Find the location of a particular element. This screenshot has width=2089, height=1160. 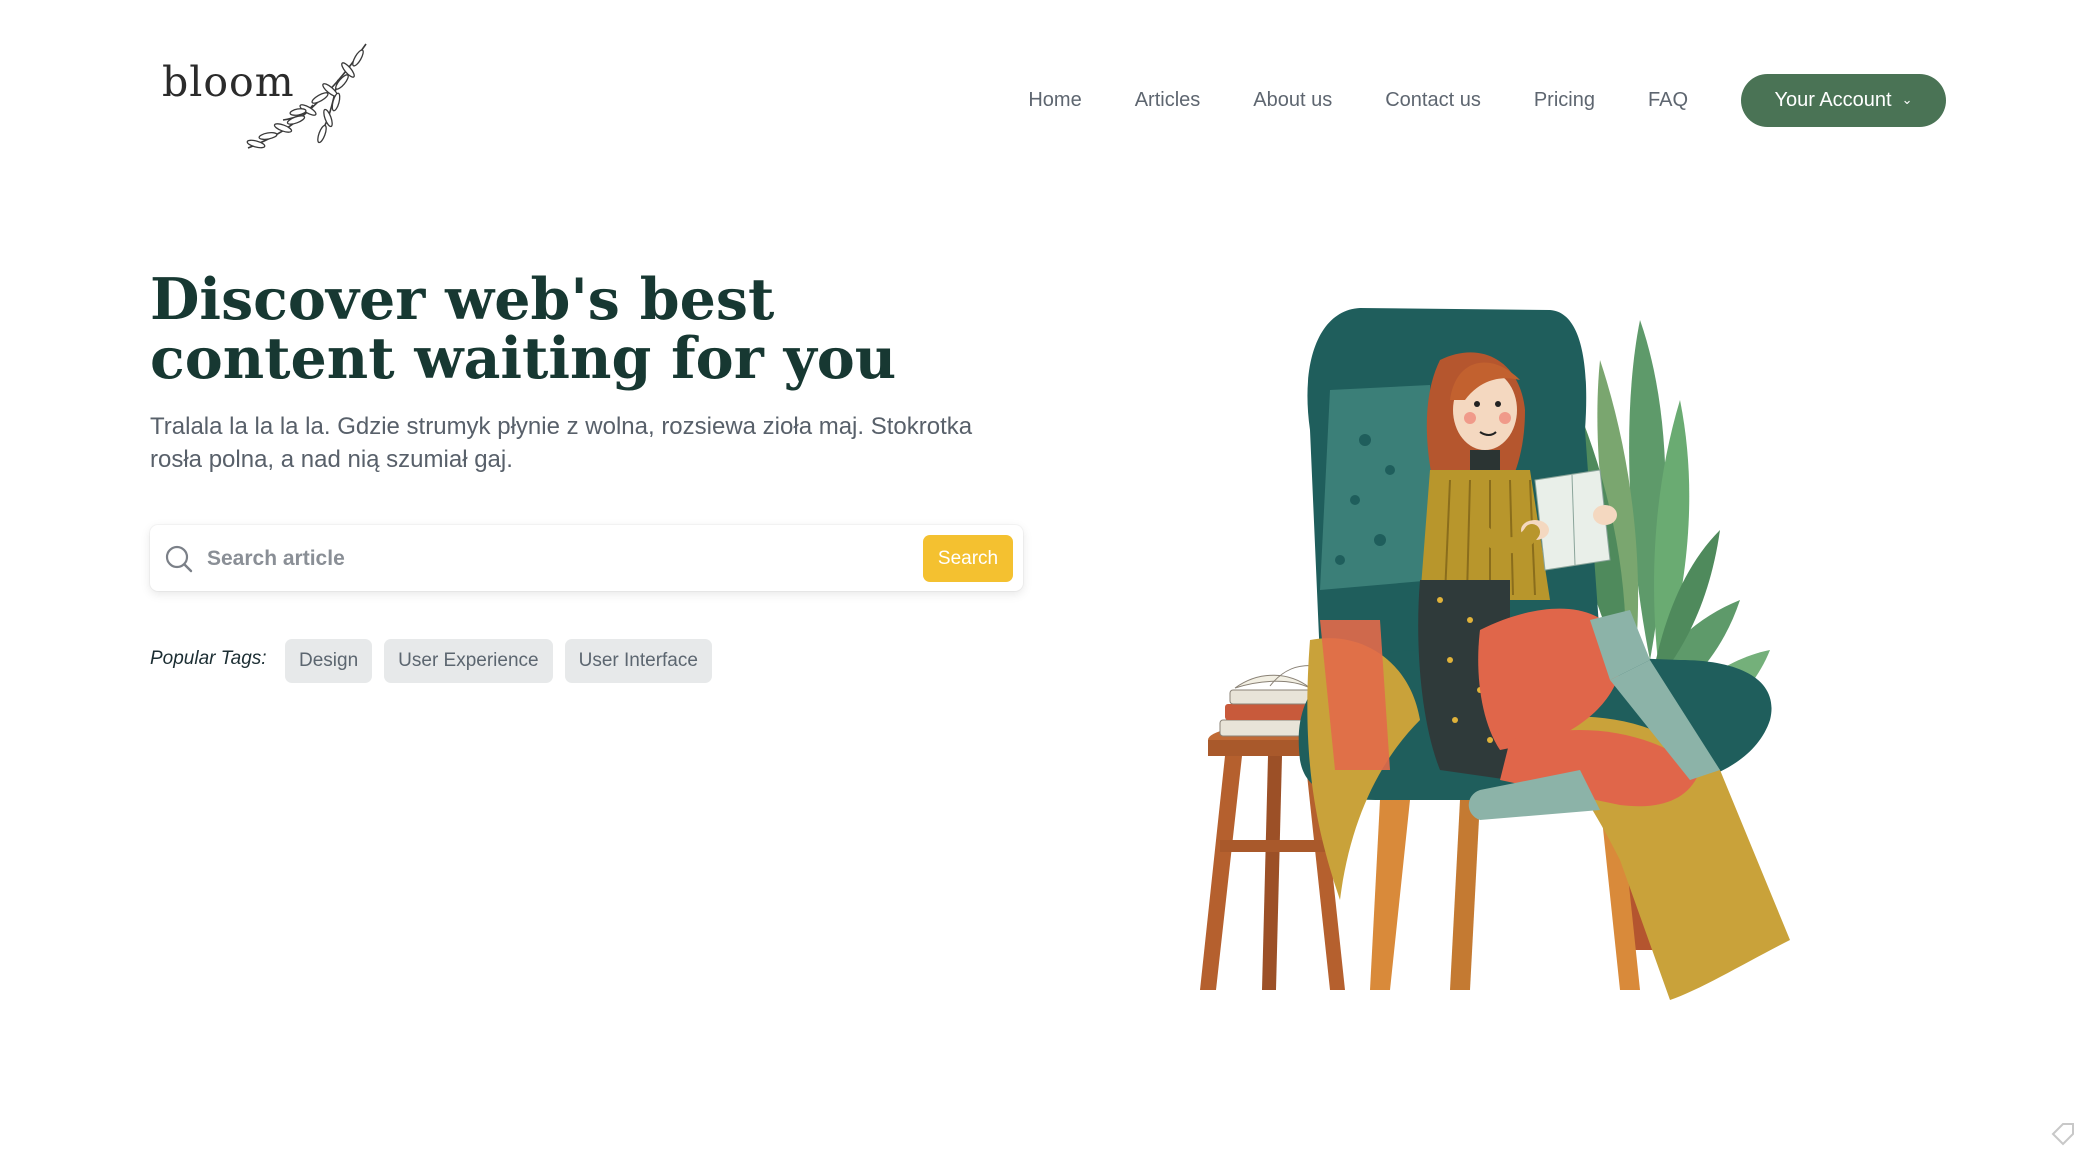

your-account-button: Your Account ⌄ is located at coordinates (1843, 100).